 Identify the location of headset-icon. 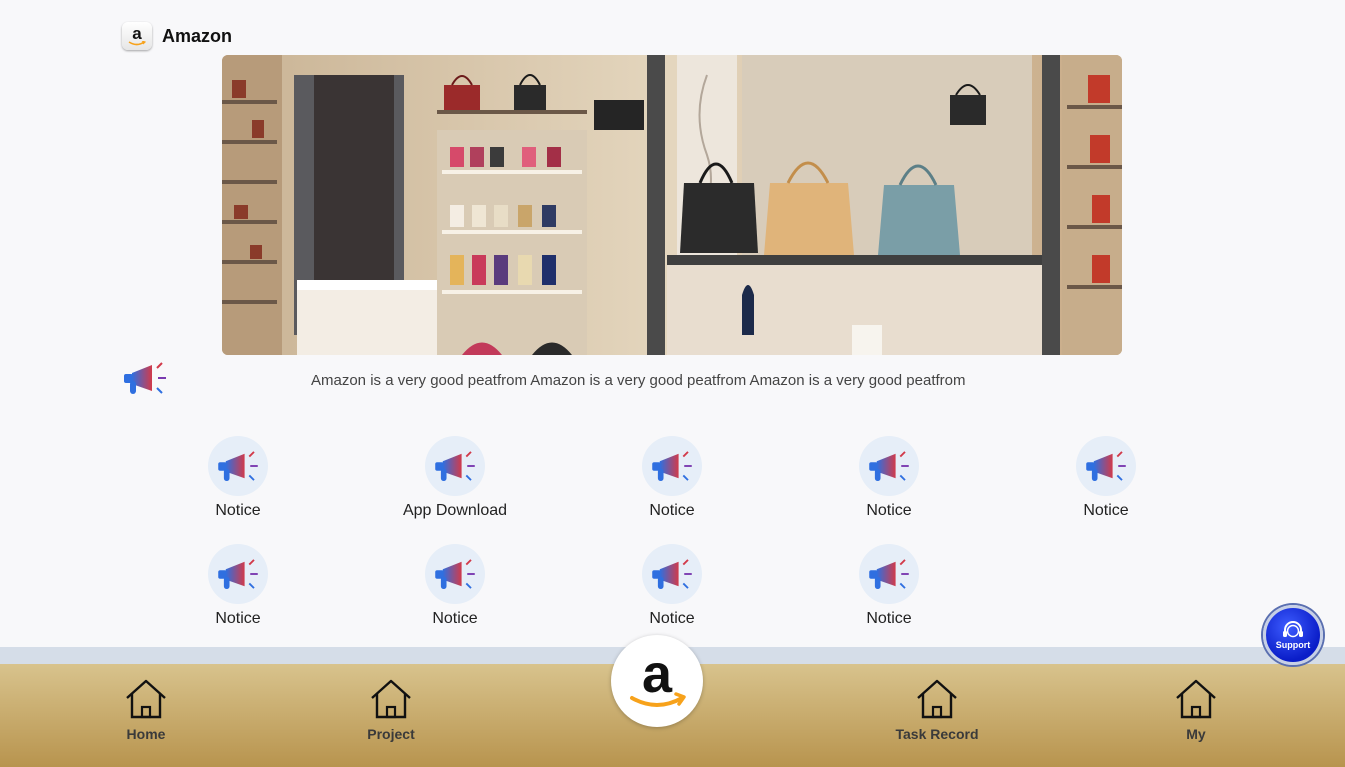
(1293, 629).